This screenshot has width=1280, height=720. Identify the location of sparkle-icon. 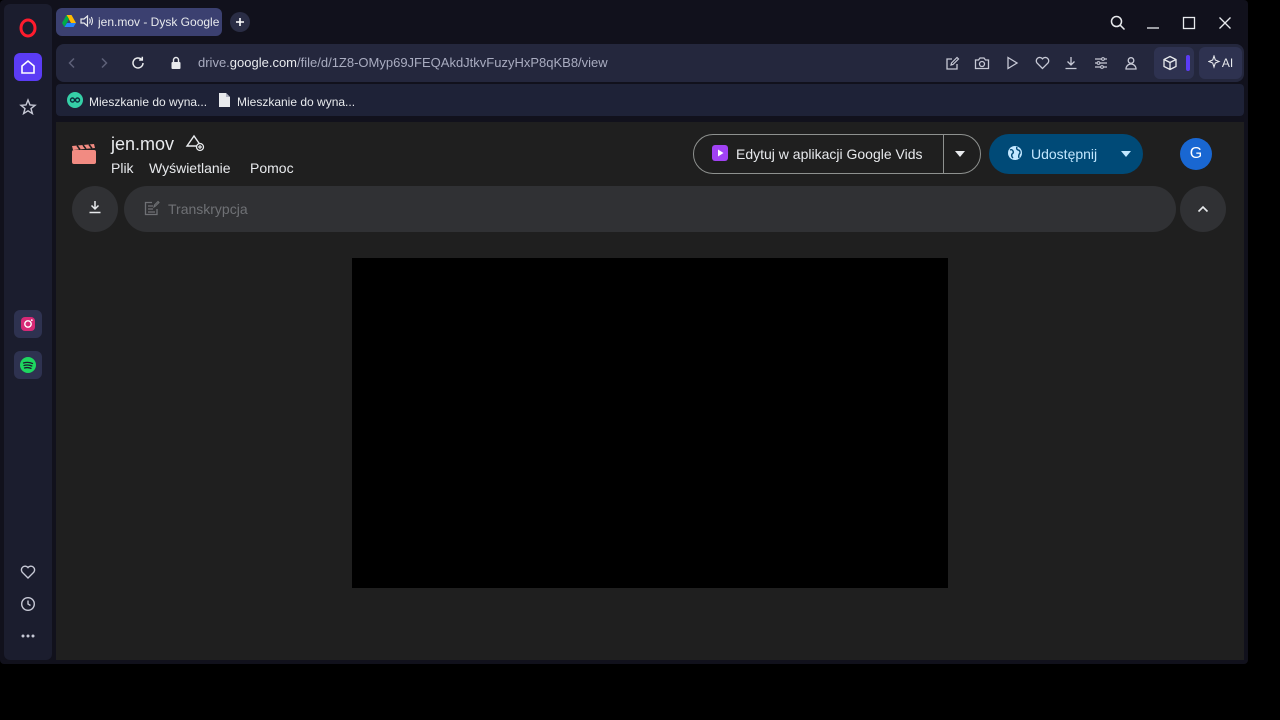
(1214, 62).